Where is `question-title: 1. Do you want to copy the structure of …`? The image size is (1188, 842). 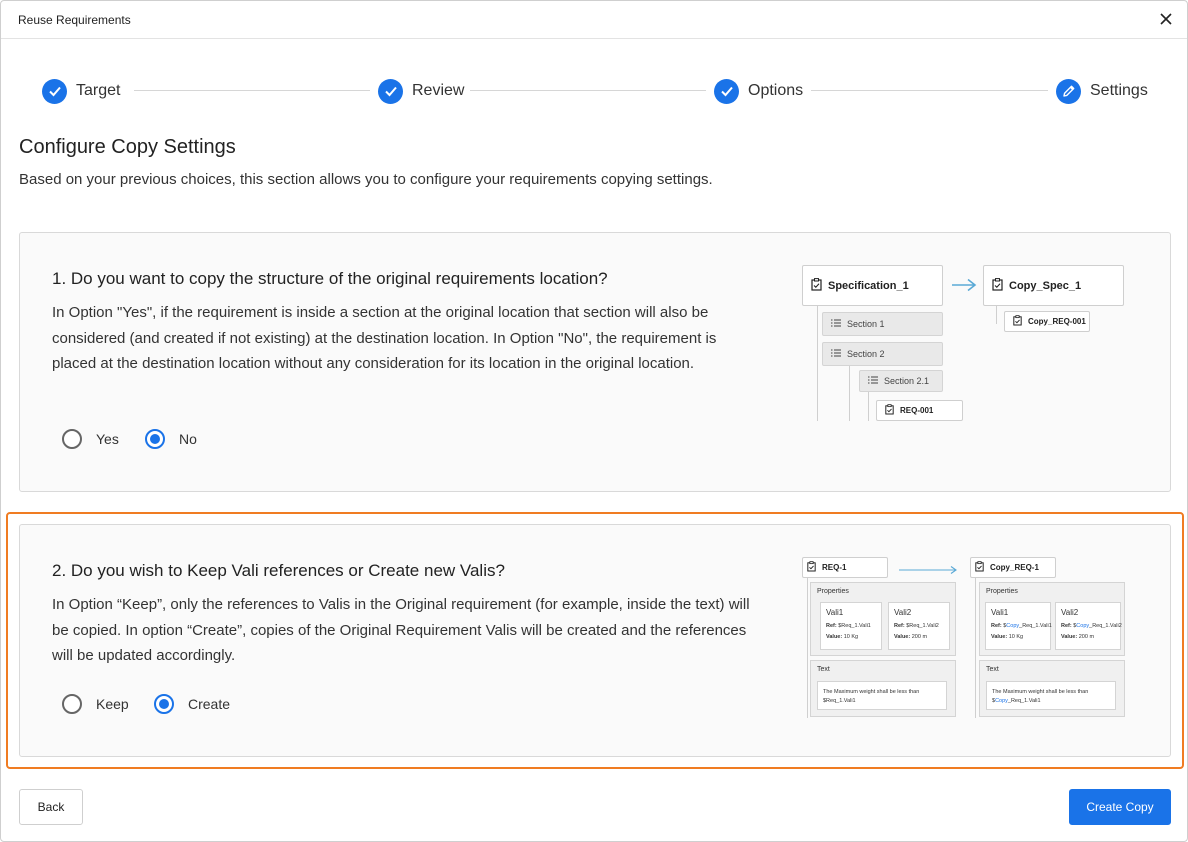
question-title: 1. Do you want to copy the structure of … is located at coordinates (330, 278).